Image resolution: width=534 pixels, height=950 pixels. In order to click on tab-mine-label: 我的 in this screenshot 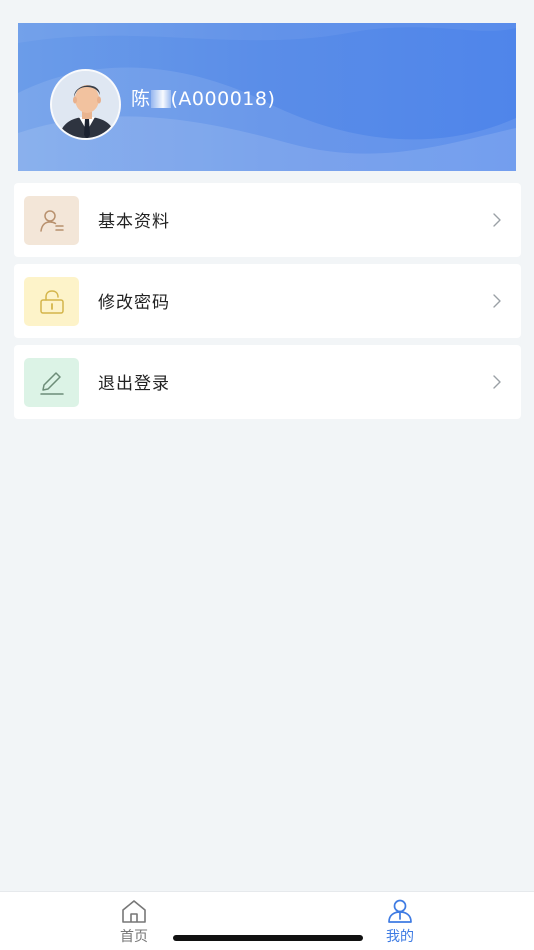, I will do `click(400, 937)`.